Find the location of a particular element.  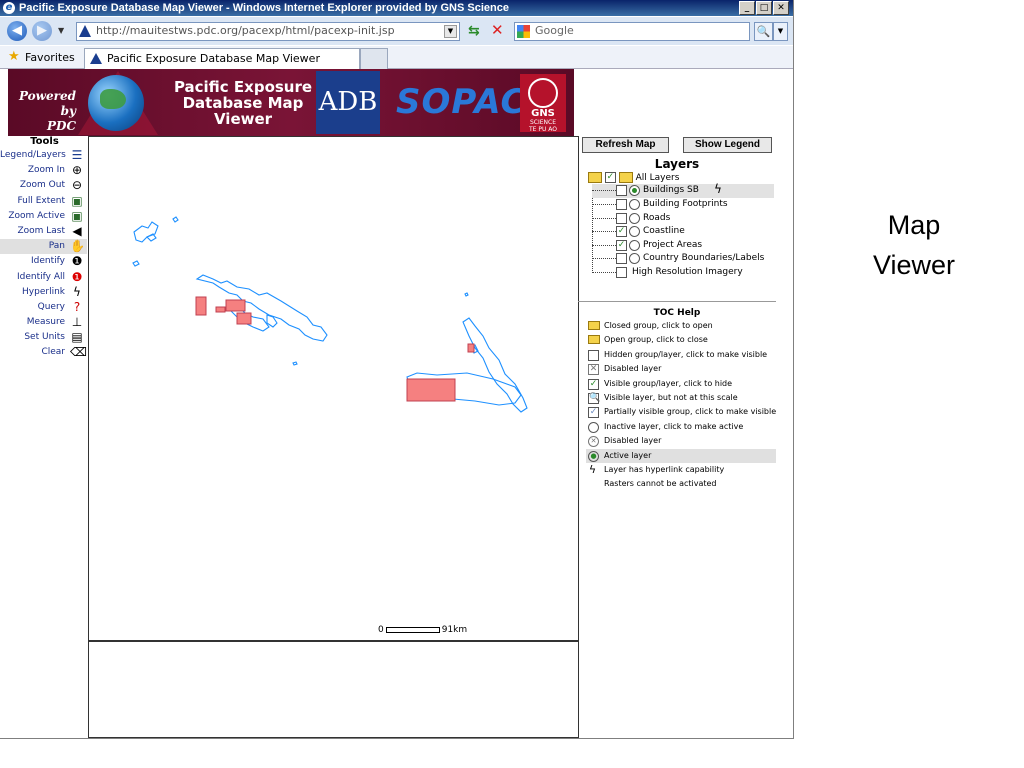

toc-help-row: ✓ Visible group/layer, click to hide is located at coordinates (660, 384).